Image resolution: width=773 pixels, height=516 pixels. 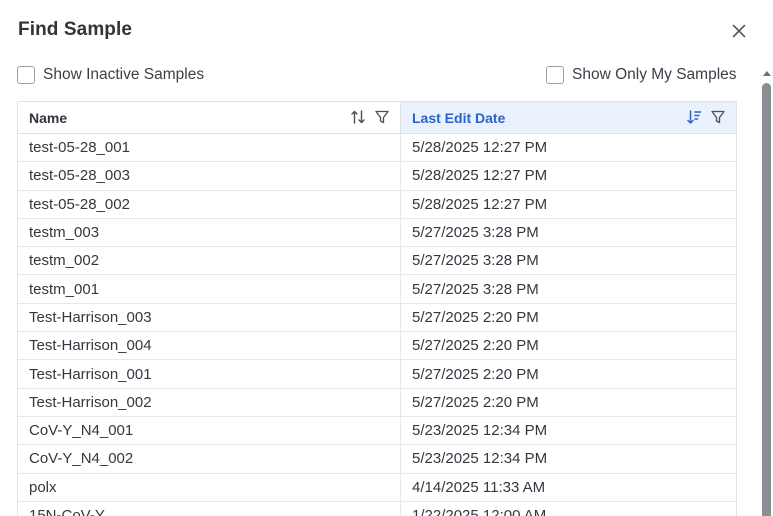 What do you see at coordinates (209, 261) in the screenshot?
I see `sample-name-cell: testm_002` at bounding box center [209, 261].